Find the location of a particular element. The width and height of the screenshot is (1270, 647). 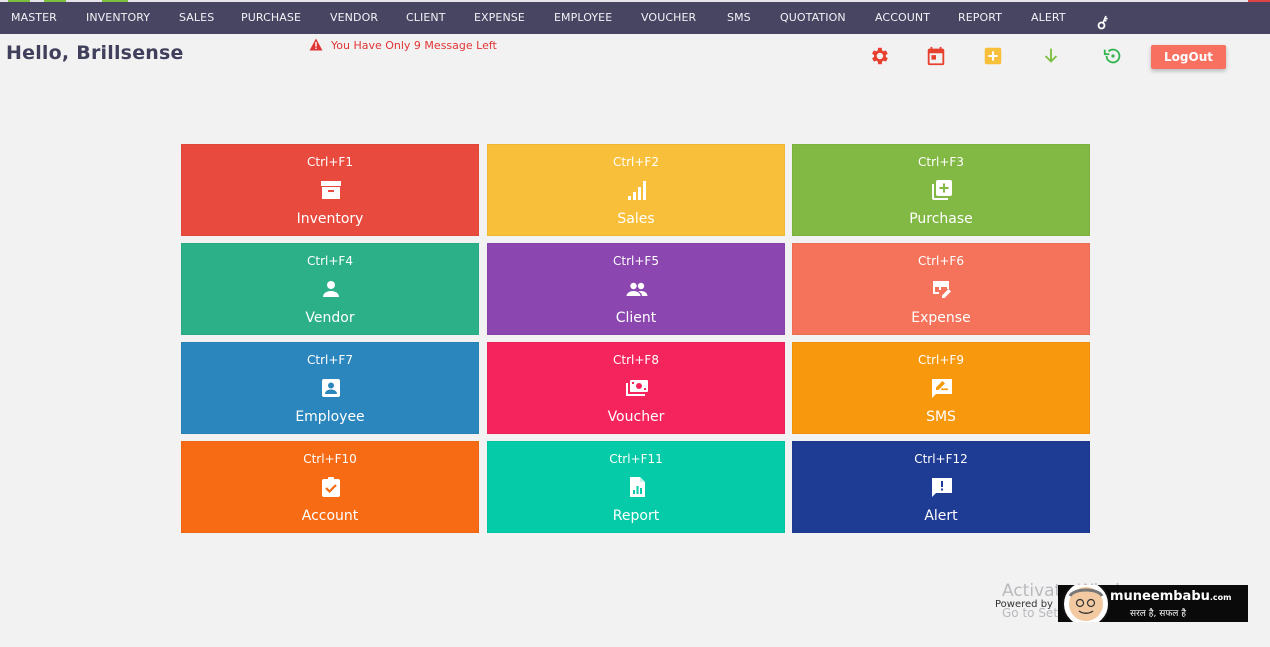

tile-label: Inventory is located at coordinates (330, 219).